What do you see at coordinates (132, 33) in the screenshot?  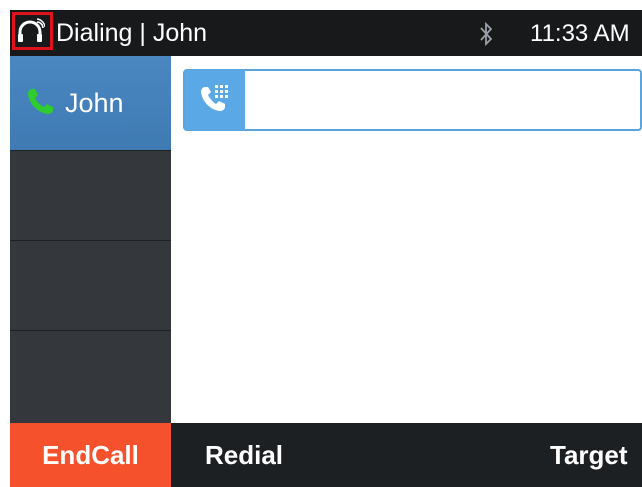 I see `status-title: Dialing | John` at bounding box center [132, 33].